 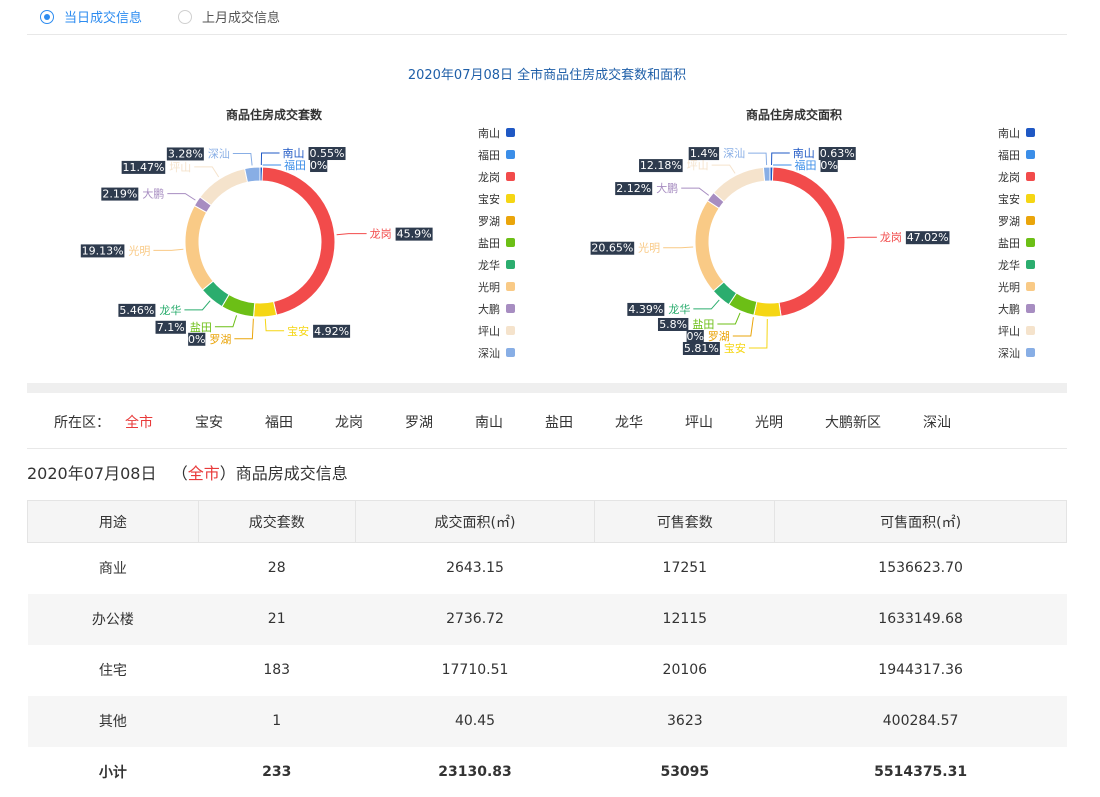 I want to click on table-cell: 28, so click(x=276, y=568).